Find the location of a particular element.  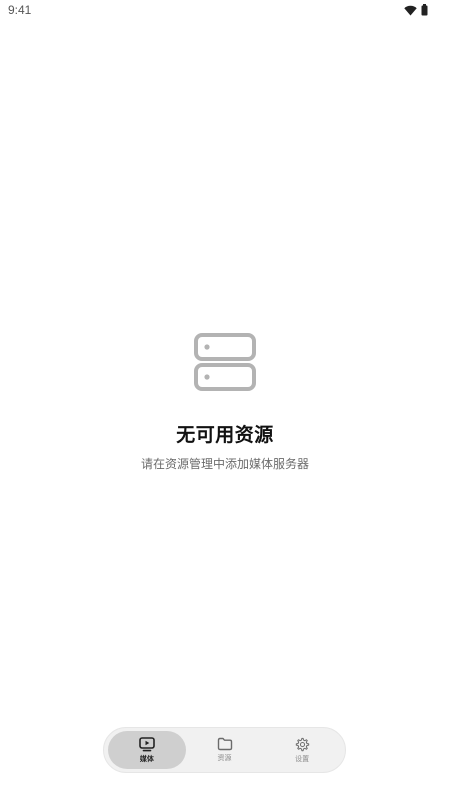

server-icon is located at coordinates (225, 362).